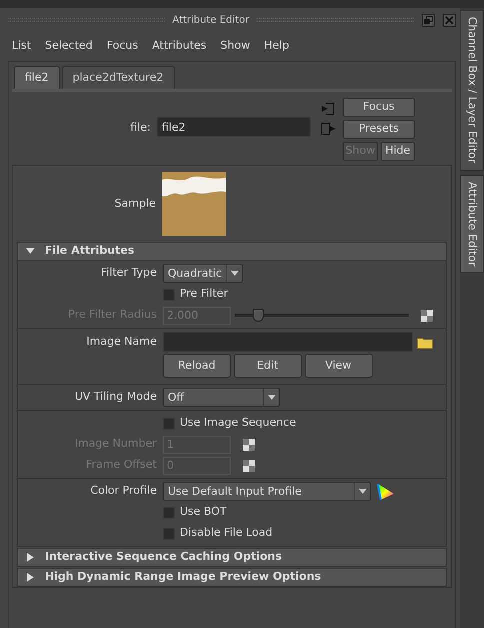 The width and height of the screenshot is (484, 628). Describe the element at coordinates (122, 46) in the screenshot. I see `menu-item: Focus` at that location.